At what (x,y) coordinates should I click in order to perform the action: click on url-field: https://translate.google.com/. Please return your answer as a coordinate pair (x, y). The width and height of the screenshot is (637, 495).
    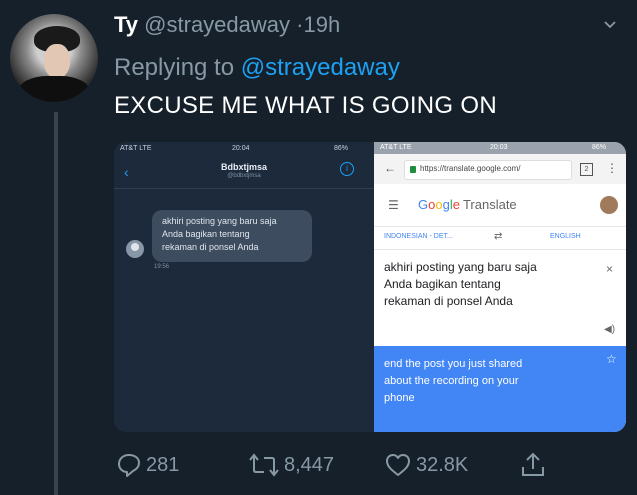
    Looking at the image, I should click on (488, 170).